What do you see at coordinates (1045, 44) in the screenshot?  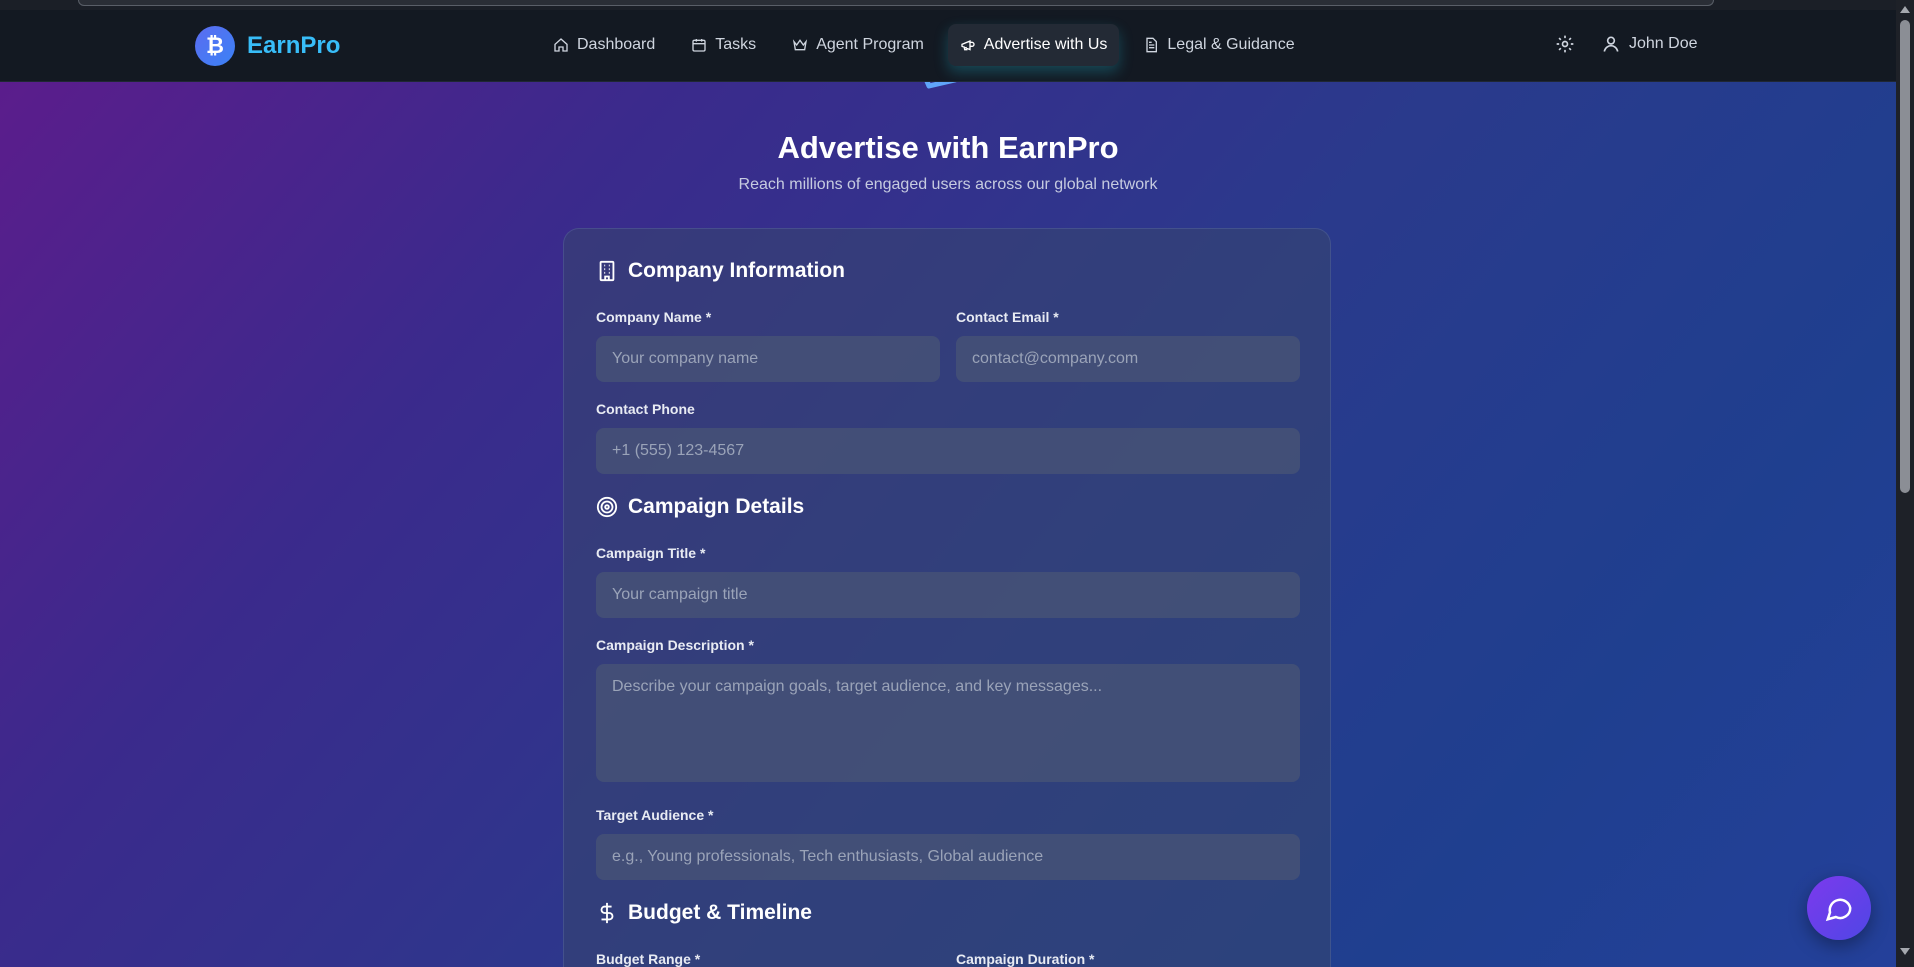 I see `nav-item-label: Advertise with Us` at bounding box center [1045, 44].